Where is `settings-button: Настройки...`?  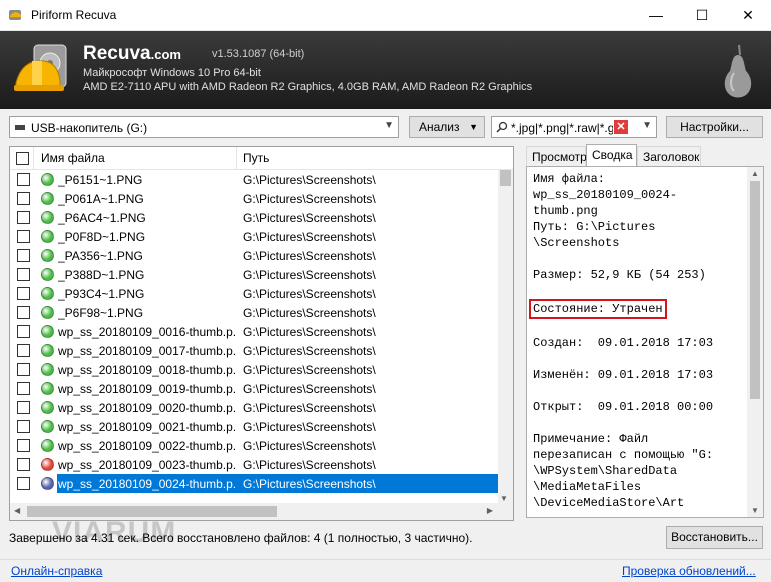
settings-button: Настройки... is located at coordinates (714, 127).